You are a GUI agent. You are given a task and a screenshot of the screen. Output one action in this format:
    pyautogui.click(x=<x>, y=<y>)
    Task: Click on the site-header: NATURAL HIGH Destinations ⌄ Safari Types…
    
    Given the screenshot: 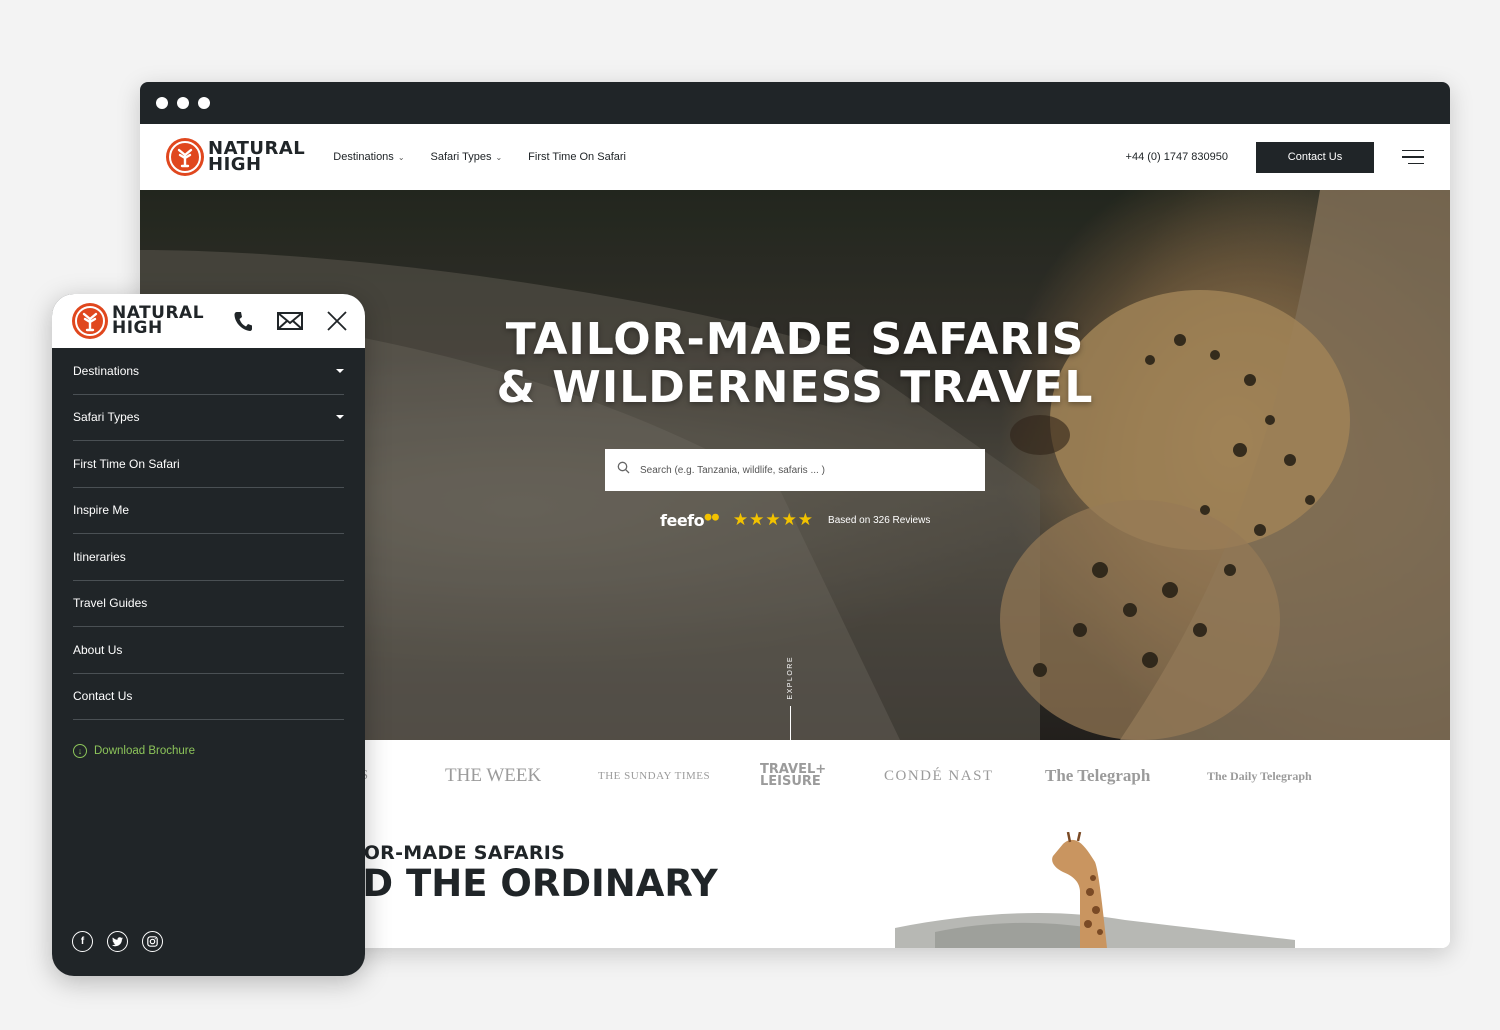 What is the action you would take?
    pyautogui.click(x=795, y=157)
    